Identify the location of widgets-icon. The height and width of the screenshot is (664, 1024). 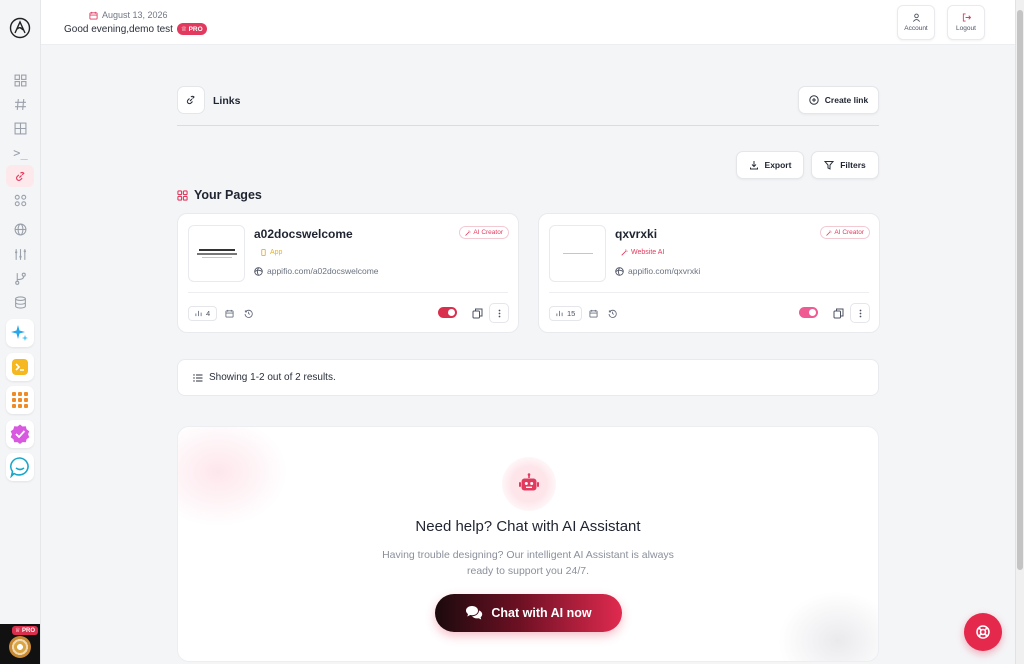
(20, 200).